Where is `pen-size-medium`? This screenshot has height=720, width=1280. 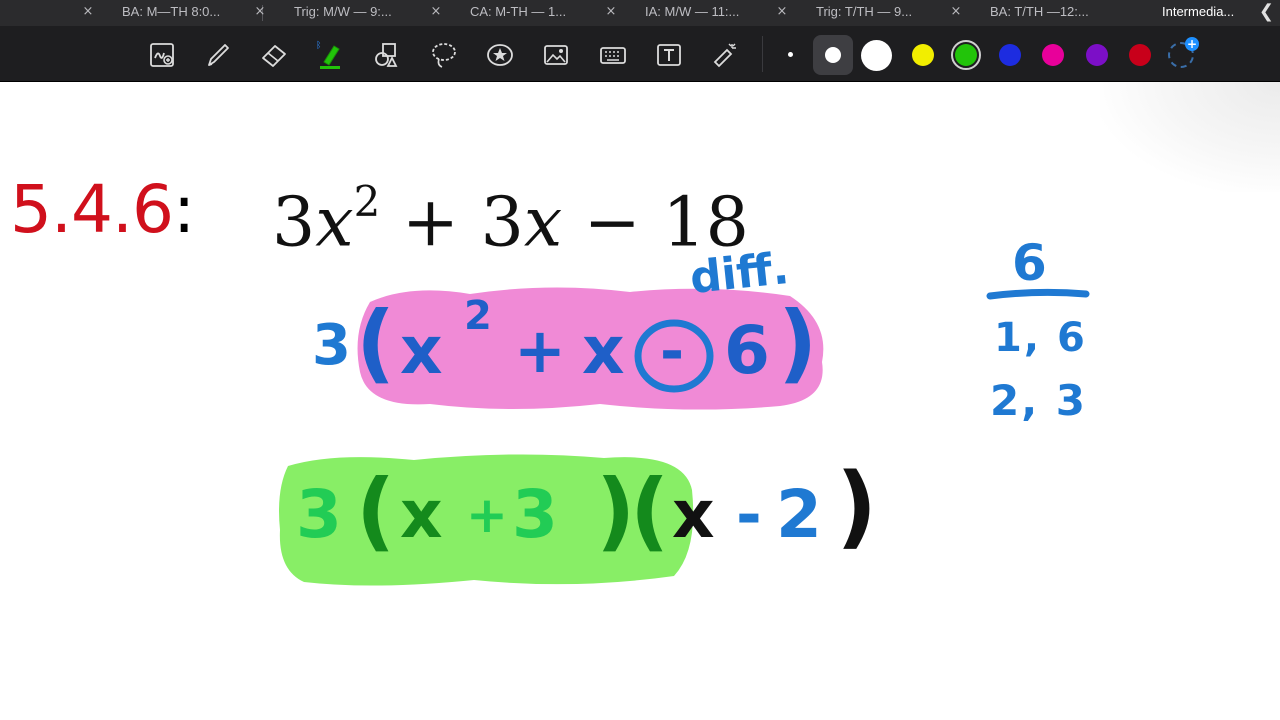
pen-size-medium is located at coordinates (833, 55).